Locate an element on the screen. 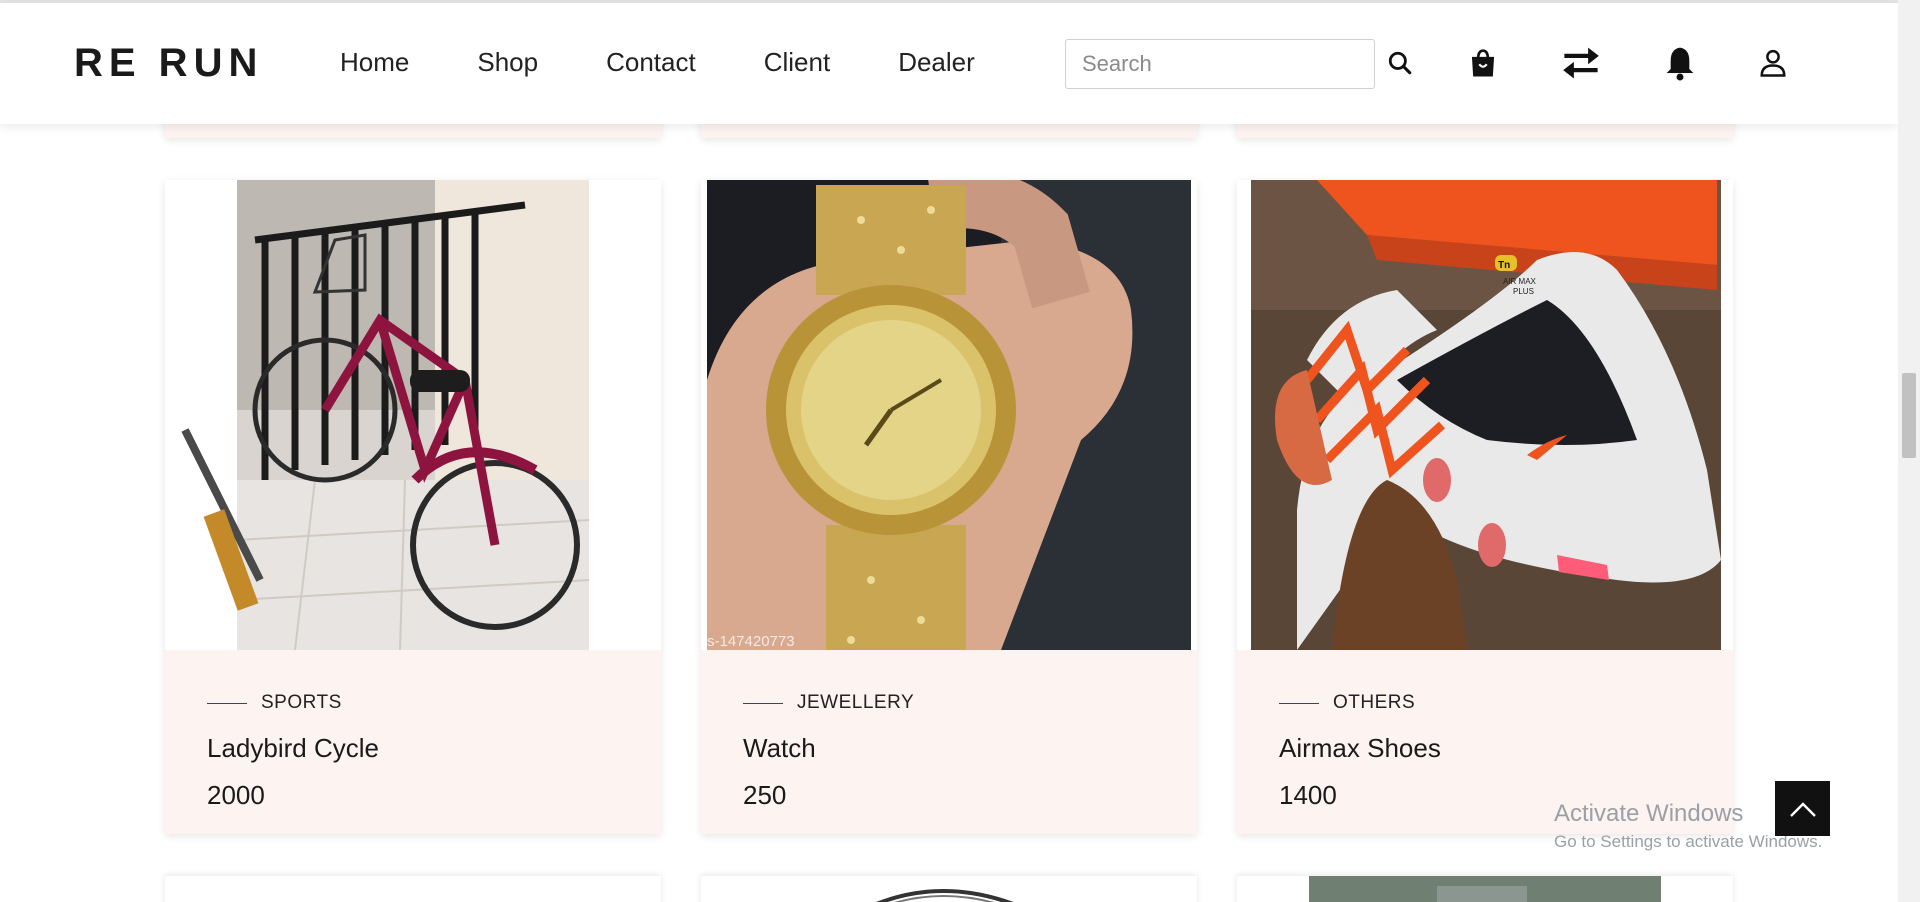  site-header: RE RUN Home Shop Contact Client Dealer is located at coordinates (949, 63).